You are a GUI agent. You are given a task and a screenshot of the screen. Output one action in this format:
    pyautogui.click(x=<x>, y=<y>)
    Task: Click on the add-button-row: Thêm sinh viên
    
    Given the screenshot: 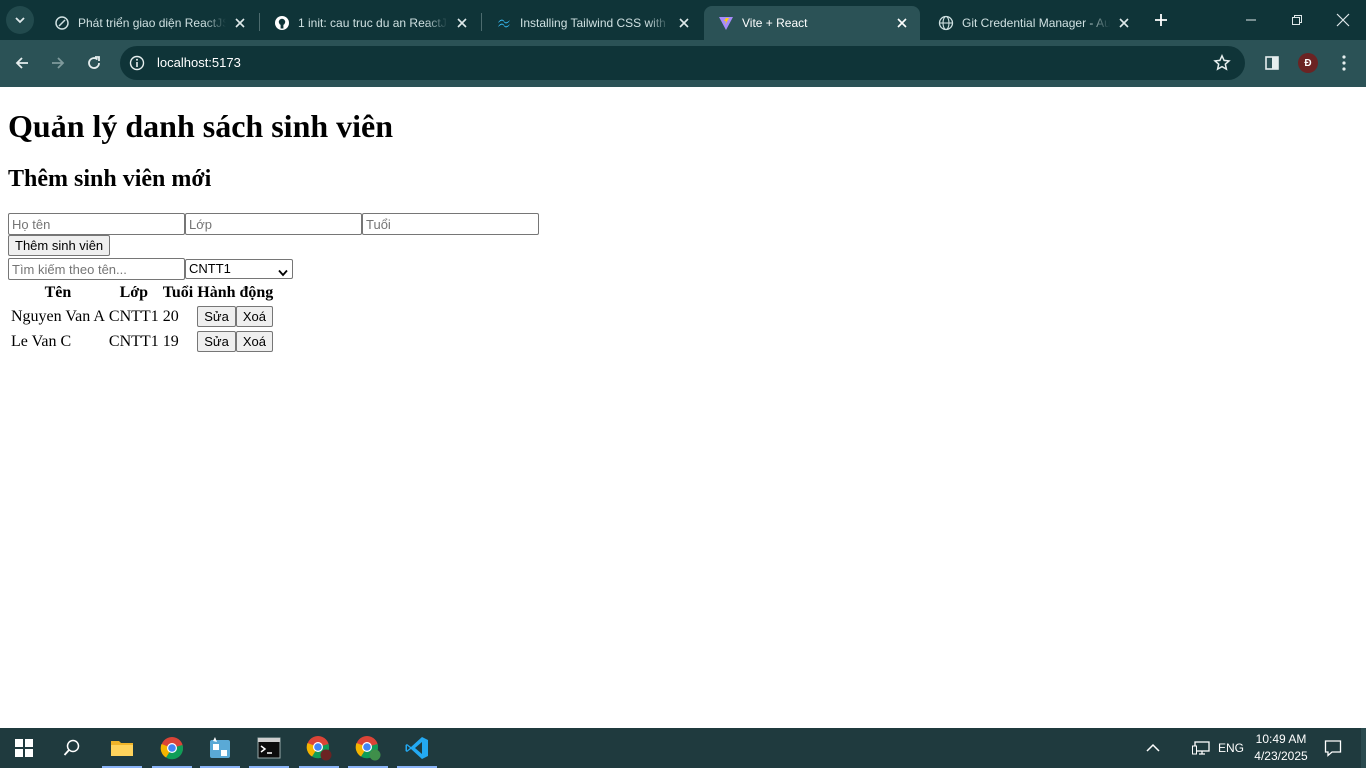 What is the action you would take?
    pyautogui.click(x=683, y=246)
    